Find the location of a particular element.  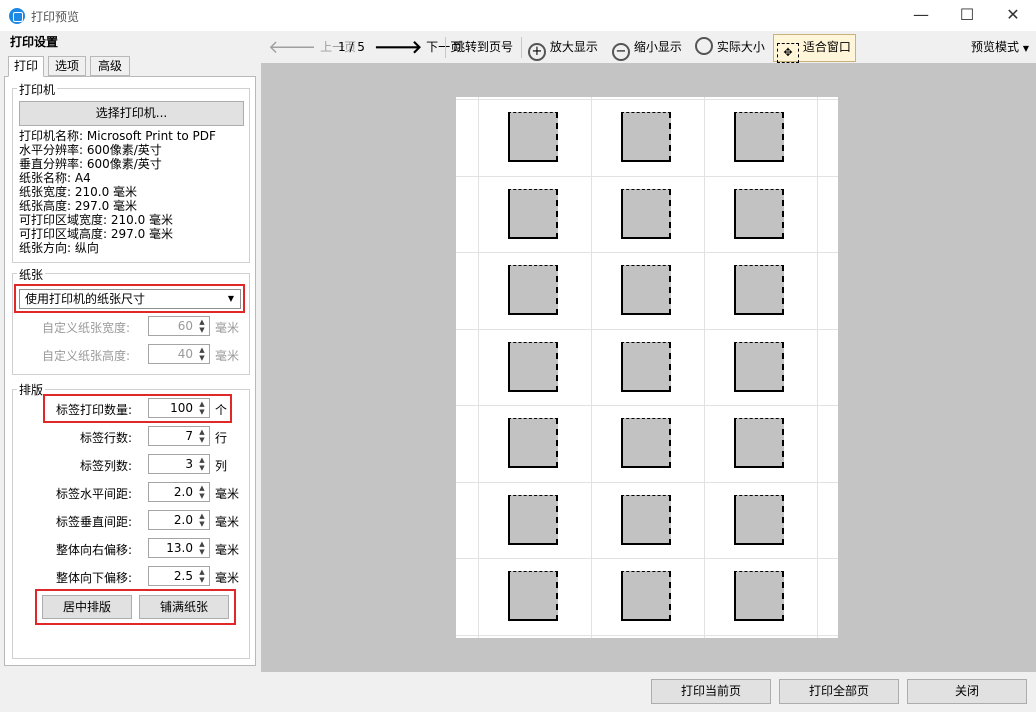

paper-size-select: 使用打印机的纸张尺寸 ▼ is located at coordinates (130, 299).